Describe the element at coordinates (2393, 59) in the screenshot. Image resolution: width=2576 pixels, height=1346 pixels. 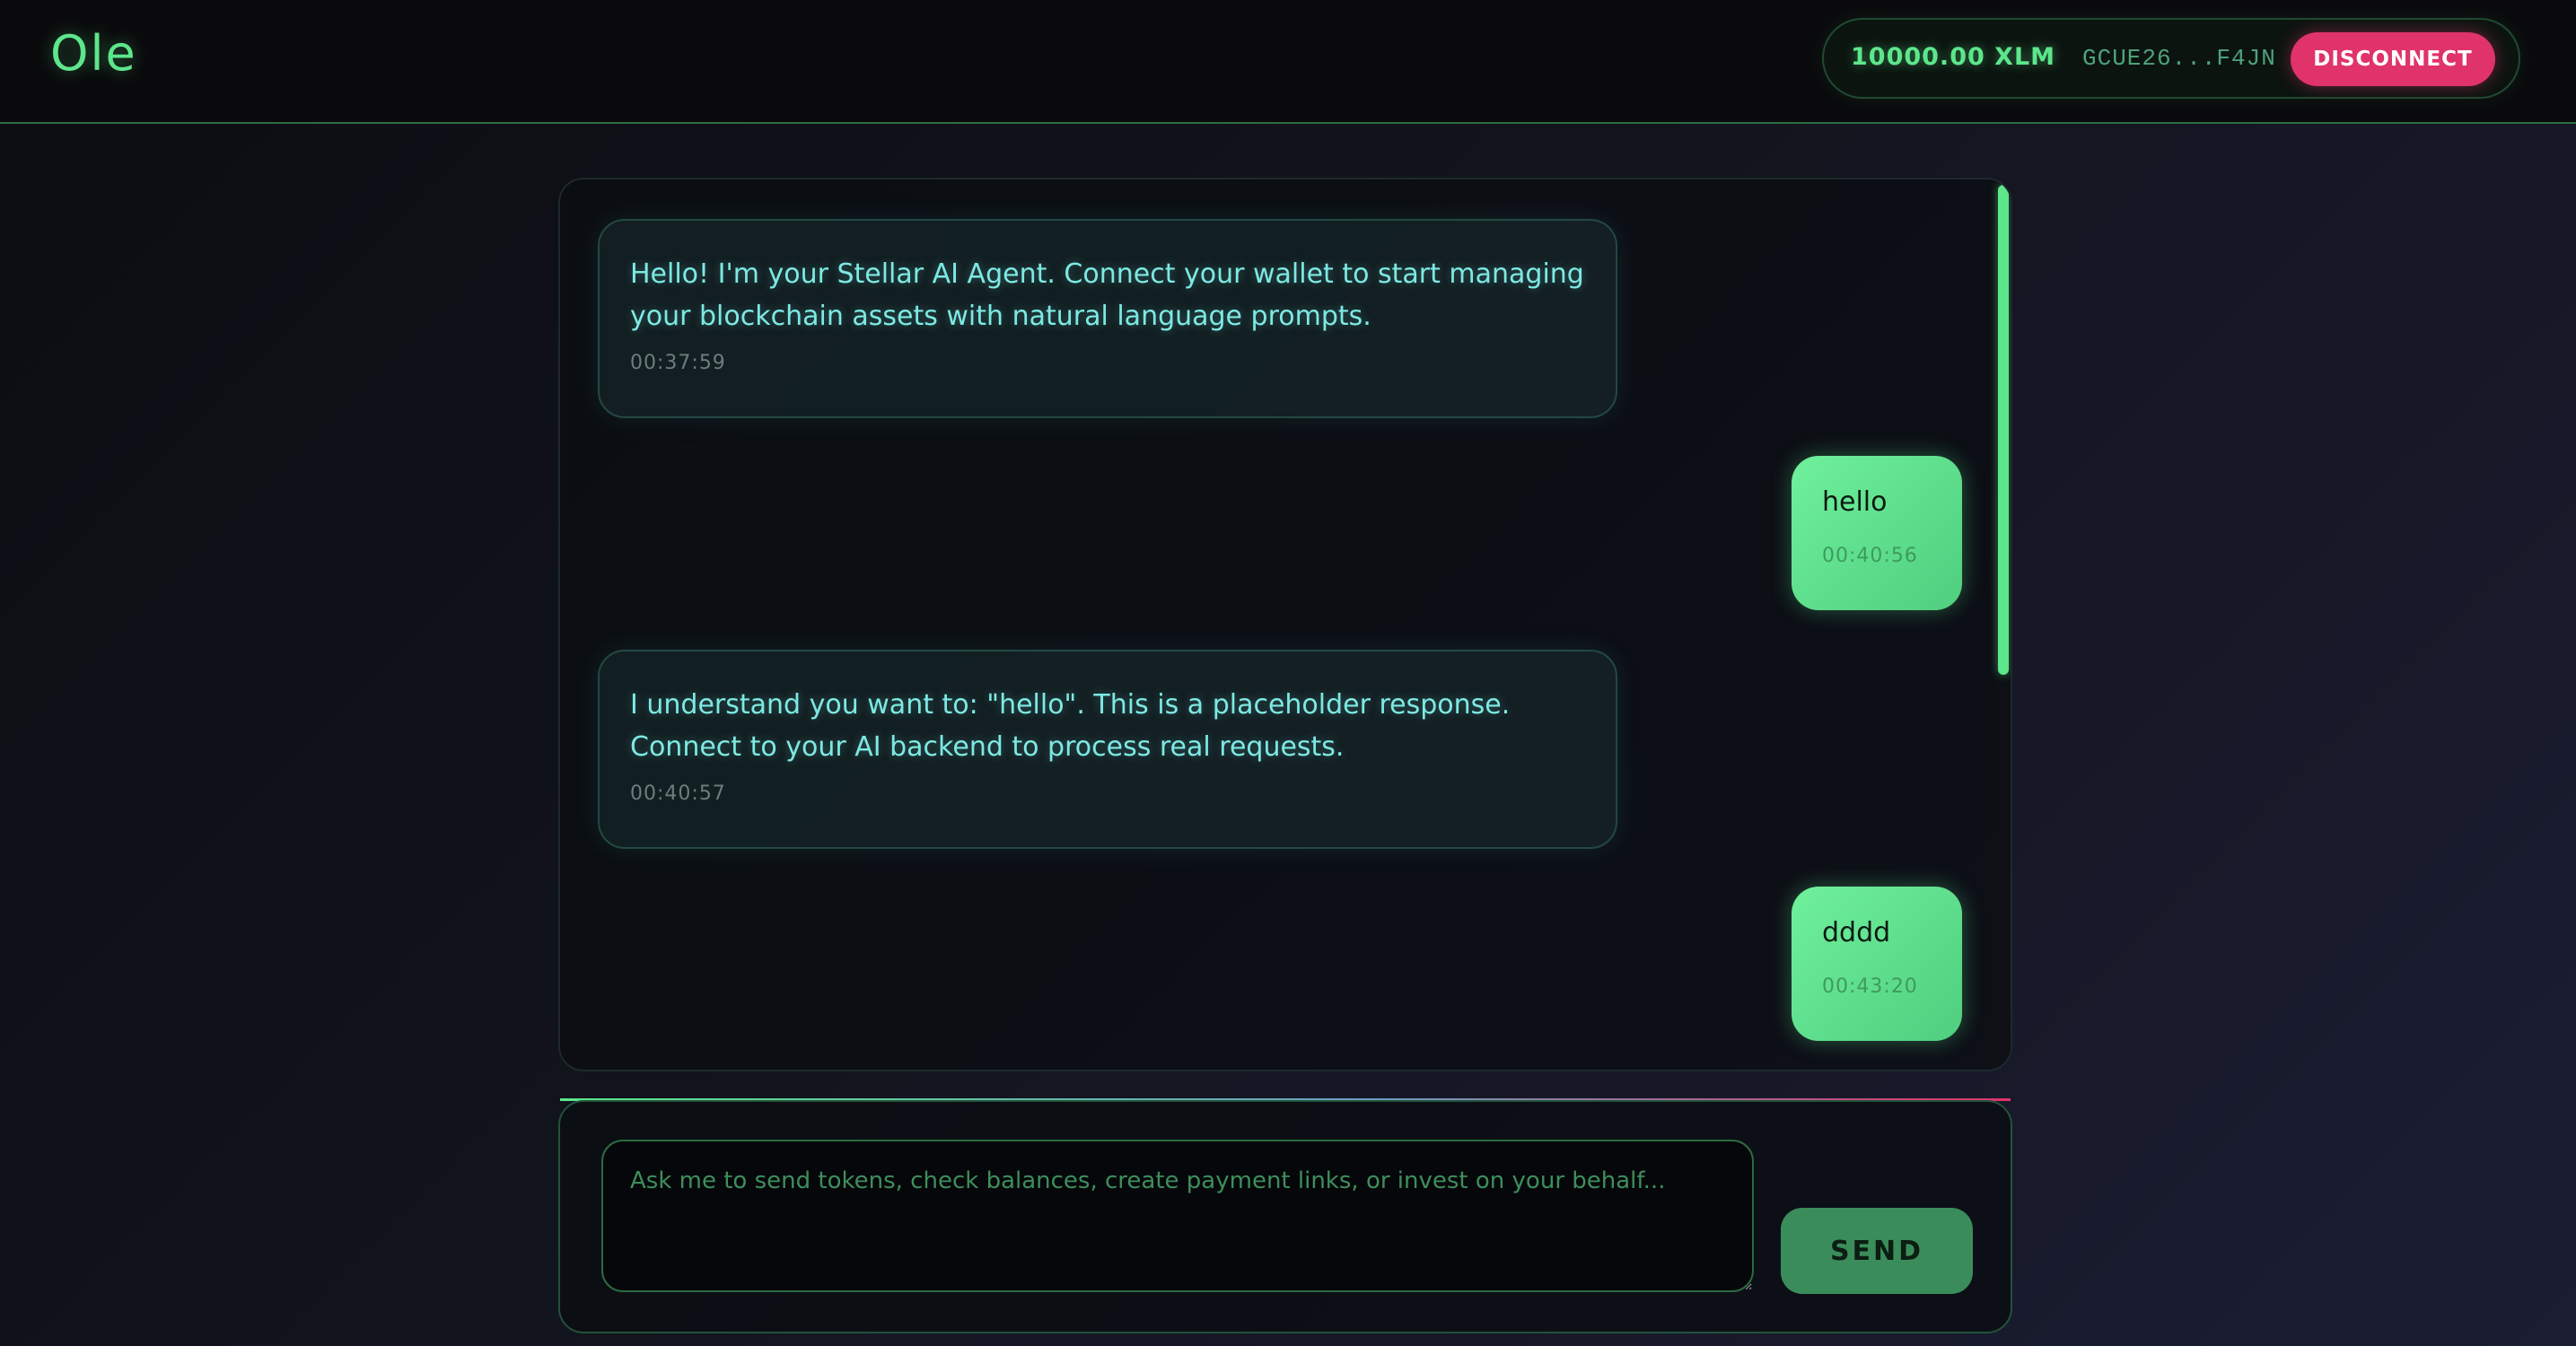
I see `disconnect-button: DISCONNECT` at that location.